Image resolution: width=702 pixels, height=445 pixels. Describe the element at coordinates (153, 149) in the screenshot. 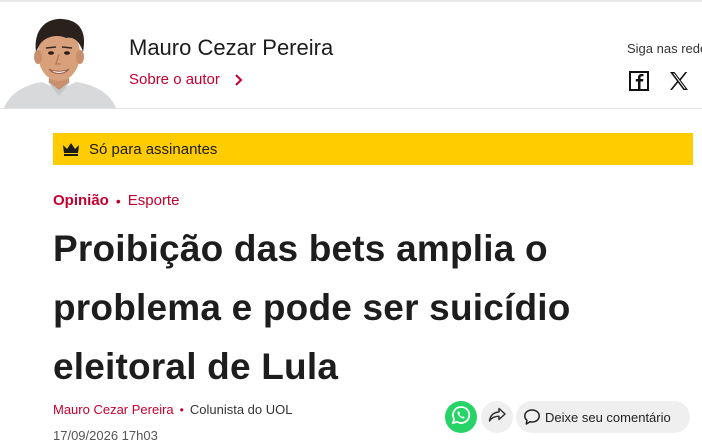

I see `subscriber-only-label: Só para assinantes` at that location.